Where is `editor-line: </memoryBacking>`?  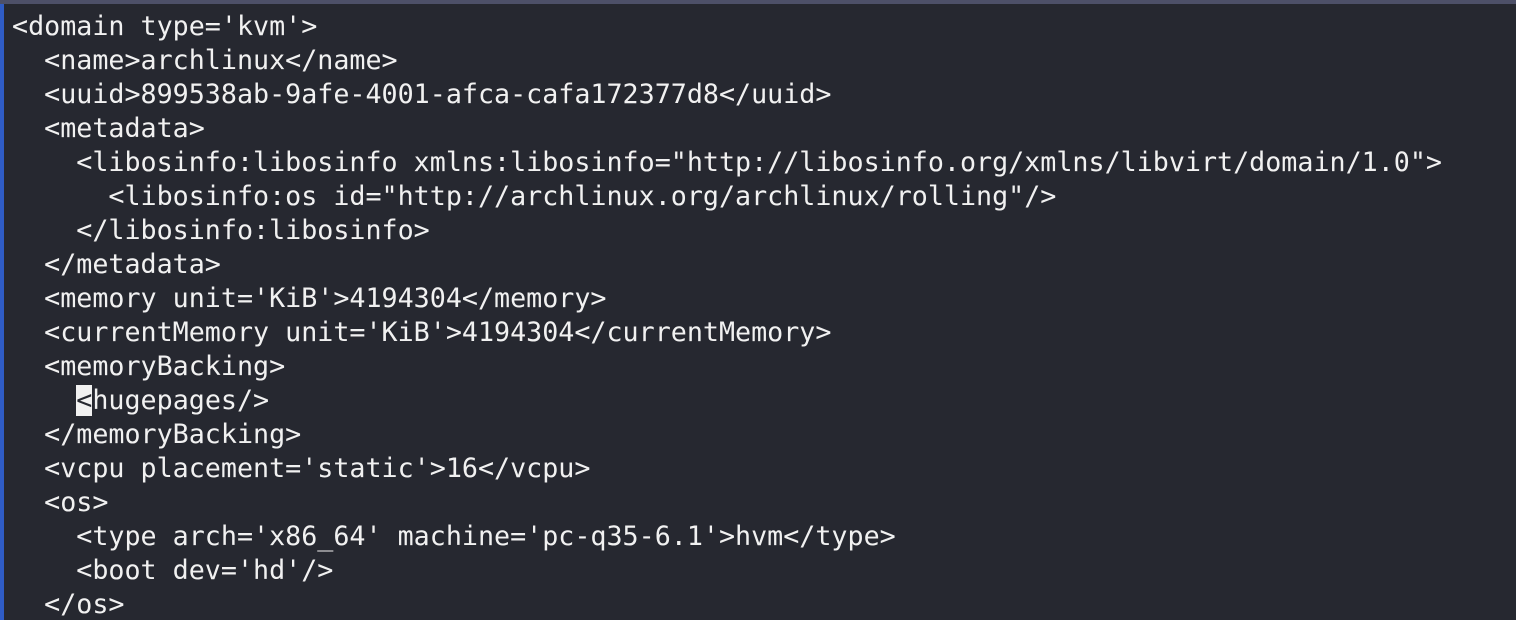
editor-line: </memoryBacking> is located at coordinates (727, 435).